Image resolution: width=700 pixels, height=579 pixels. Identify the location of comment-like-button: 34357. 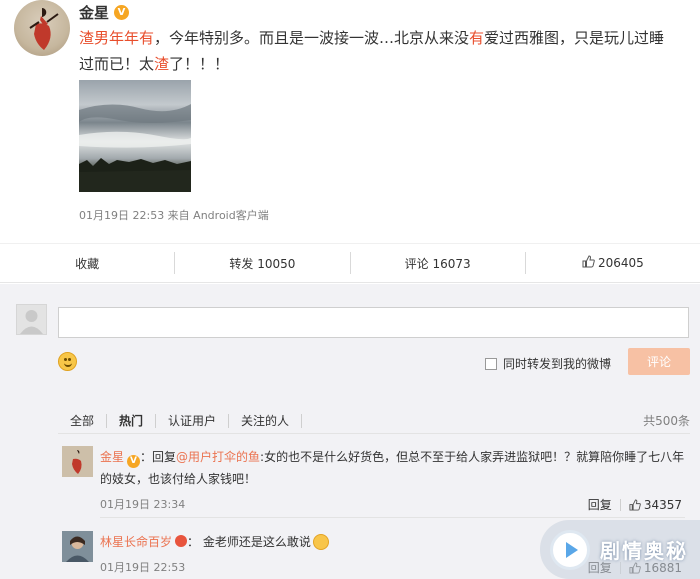
(655, 505).